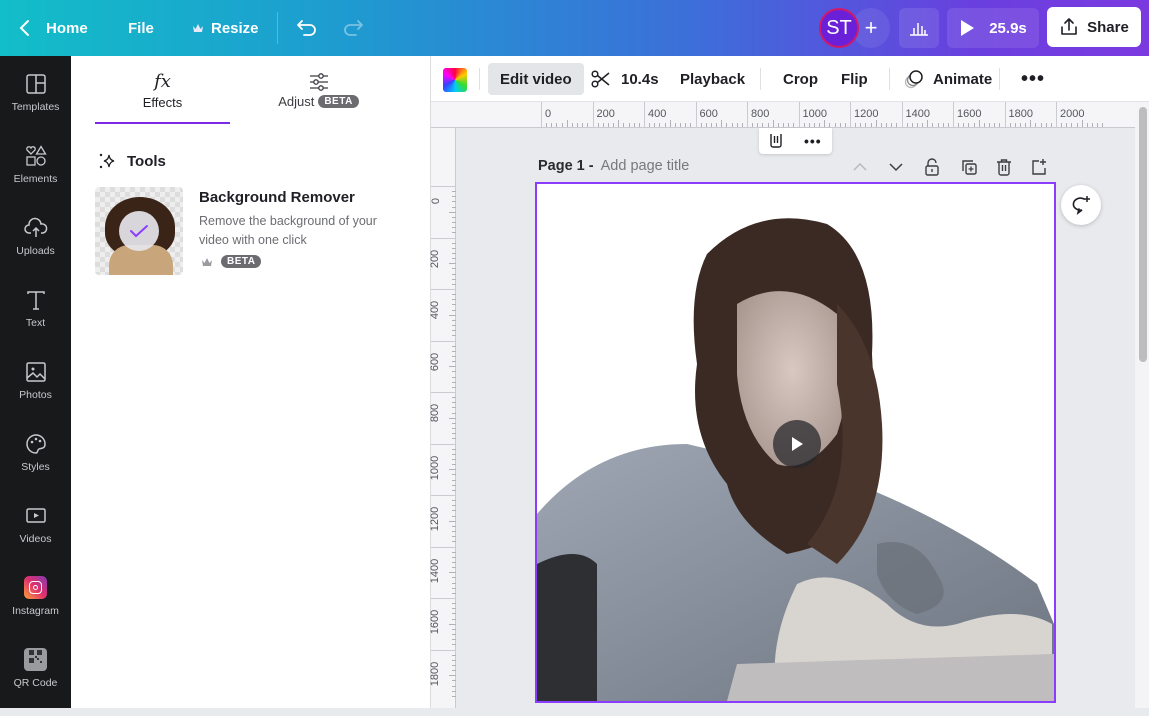 This screenshot has height=716, width=1149. What do you see at coordinates (225, 28) in the screenshot?
I see `resize-button: Resize` at bounding box center [225, 28].